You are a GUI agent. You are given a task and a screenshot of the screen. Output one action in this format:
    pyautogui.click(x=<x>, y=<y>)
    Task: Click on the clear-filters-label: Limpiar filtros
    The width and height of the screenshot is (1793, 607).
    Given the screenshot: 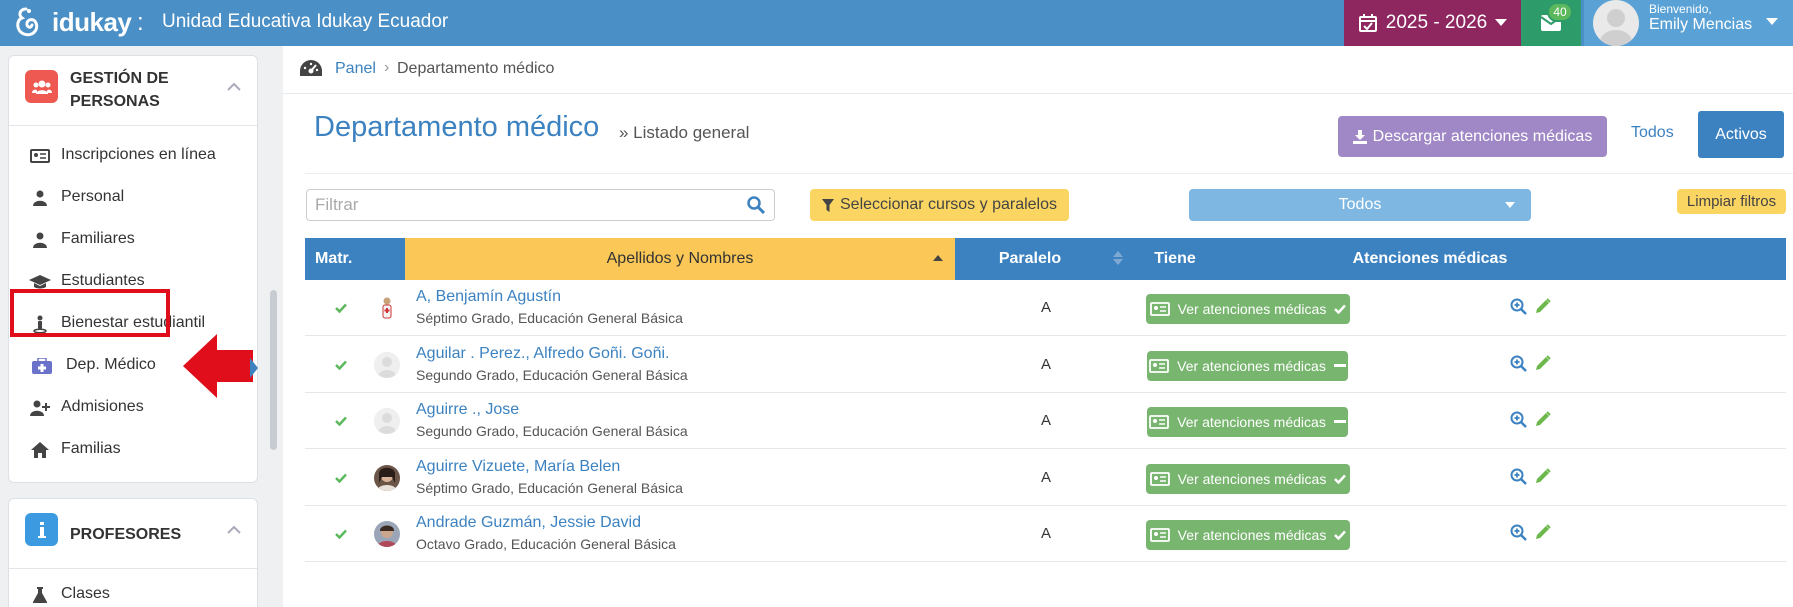 What is the action you would take?
    pyautogui.click(x=1731, y=201)
    